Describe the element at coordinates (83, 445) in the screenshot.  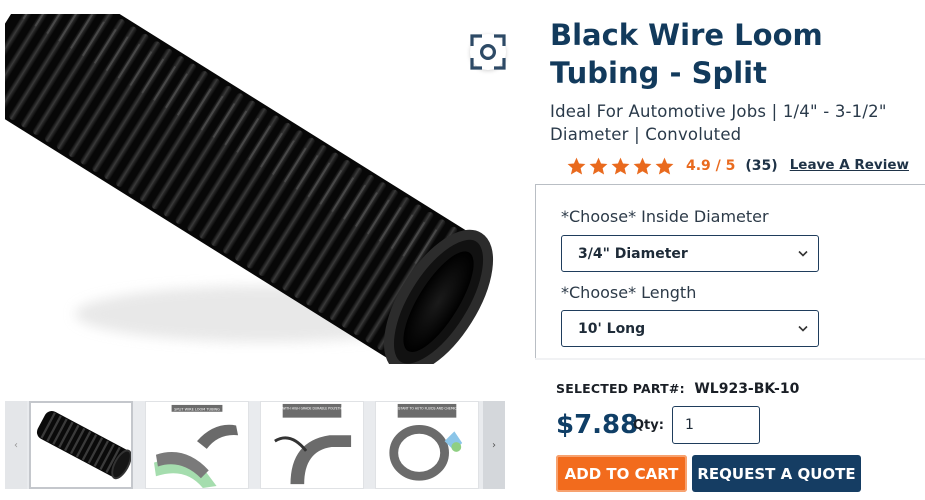
I see `thumbnail-image-loom` at that location.